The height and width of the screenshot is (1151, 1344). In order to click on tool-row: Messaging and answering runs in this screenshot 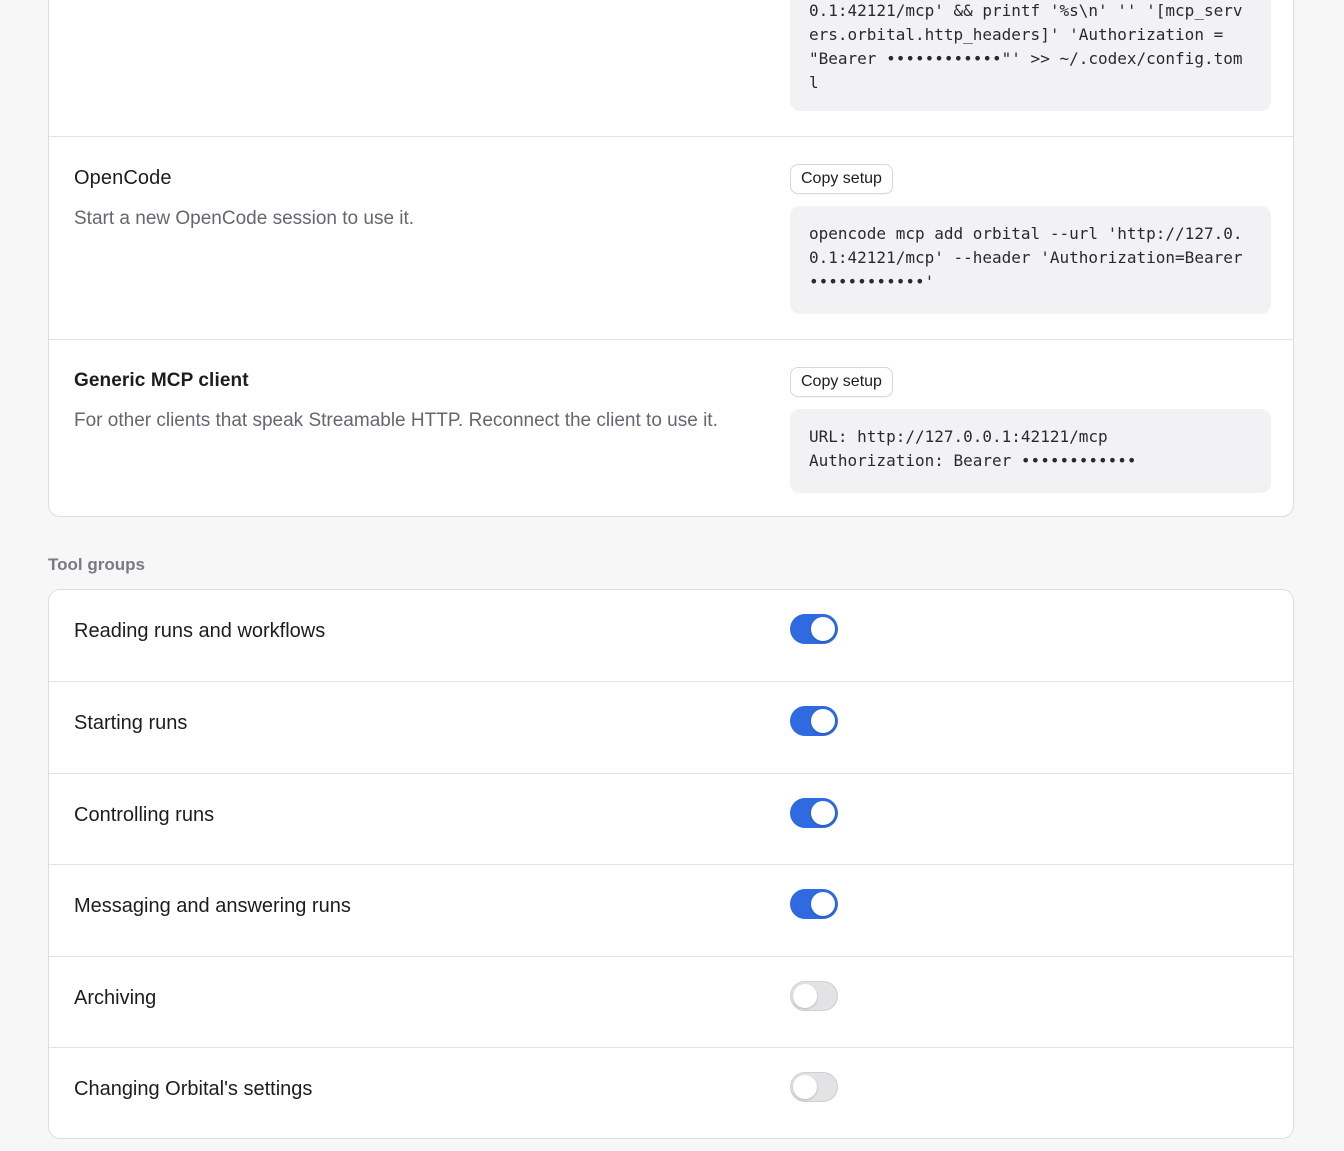, I will do `click(671, 909)`.